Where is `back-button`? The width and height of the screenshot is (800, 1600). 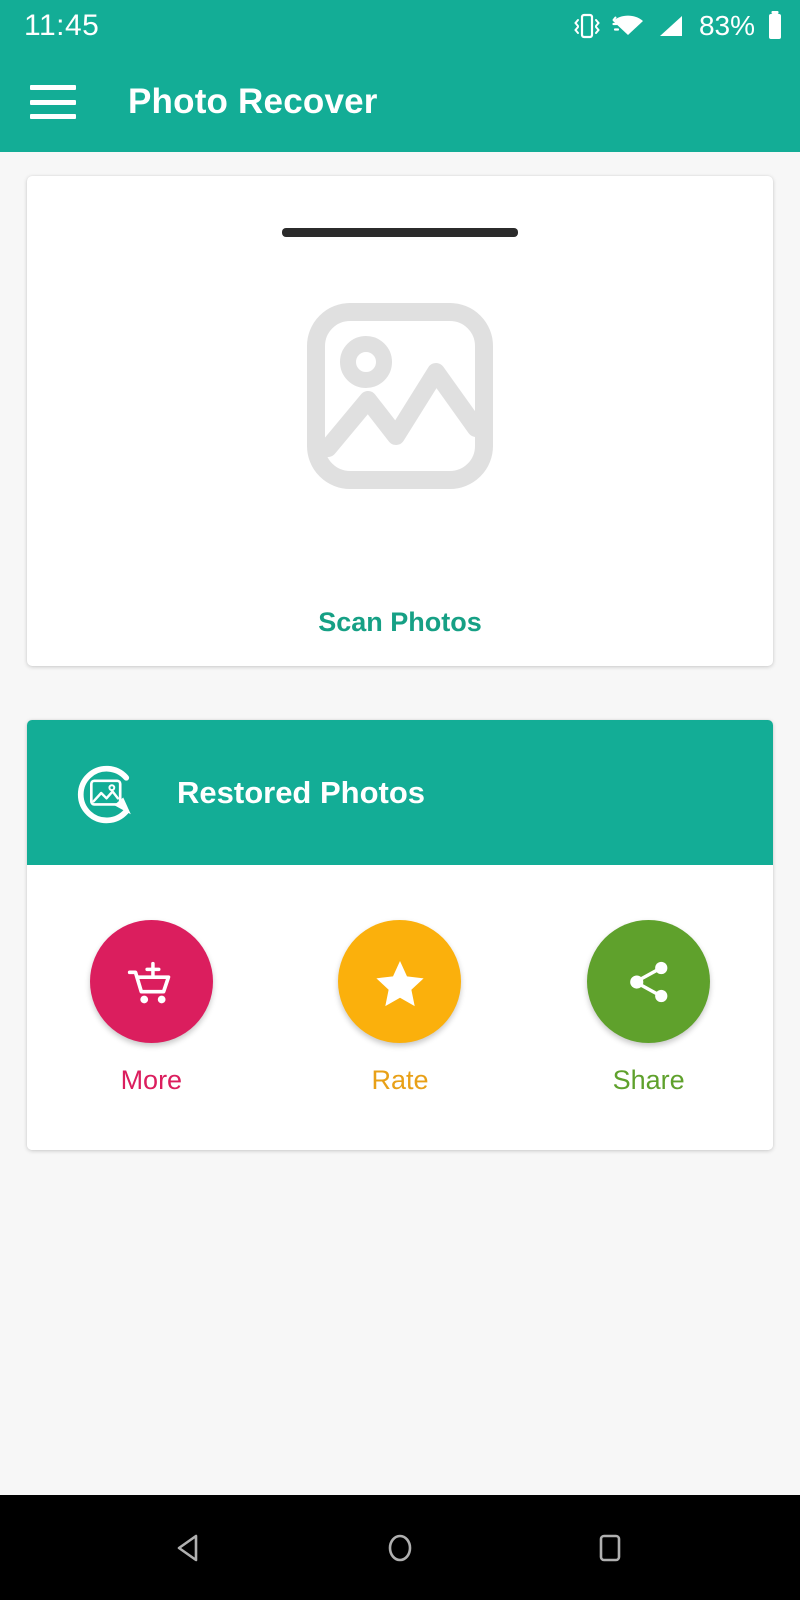 back-button is located at coordinates (190, 1548).